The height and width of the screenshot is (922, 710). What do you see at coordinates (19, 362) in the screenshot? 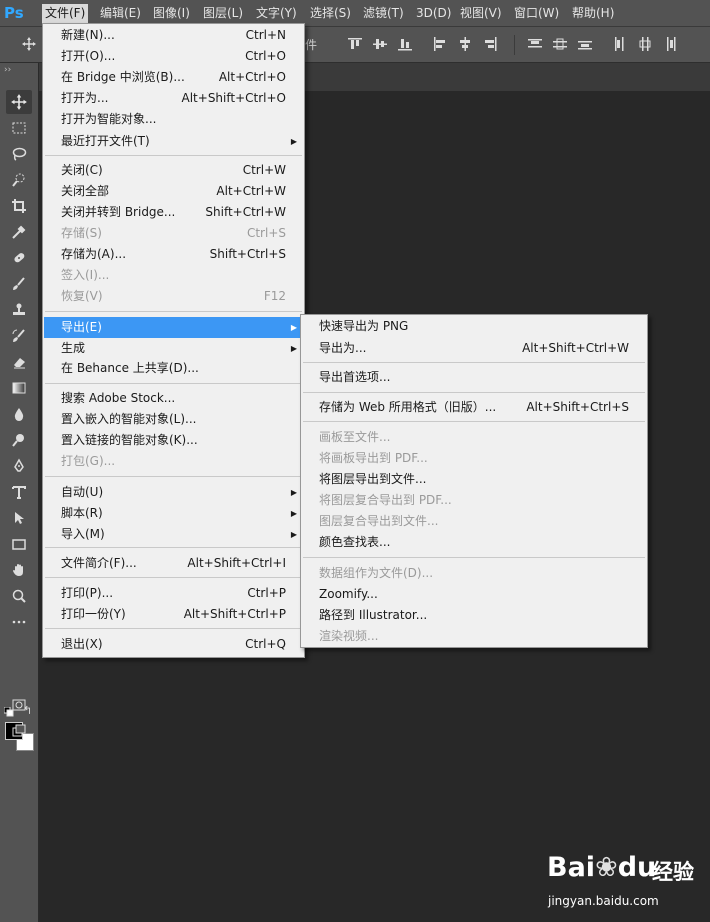
I see `eraser-tool-icon` at bounding box center [19, 362].